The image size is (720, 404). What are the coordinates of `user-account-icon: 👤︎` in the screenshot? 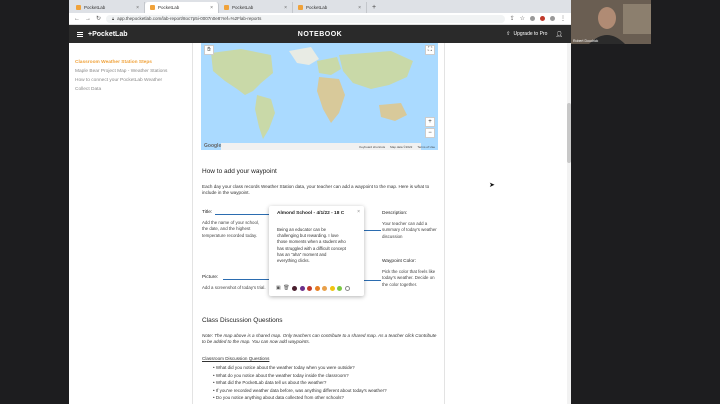 It's located at (559, 34).